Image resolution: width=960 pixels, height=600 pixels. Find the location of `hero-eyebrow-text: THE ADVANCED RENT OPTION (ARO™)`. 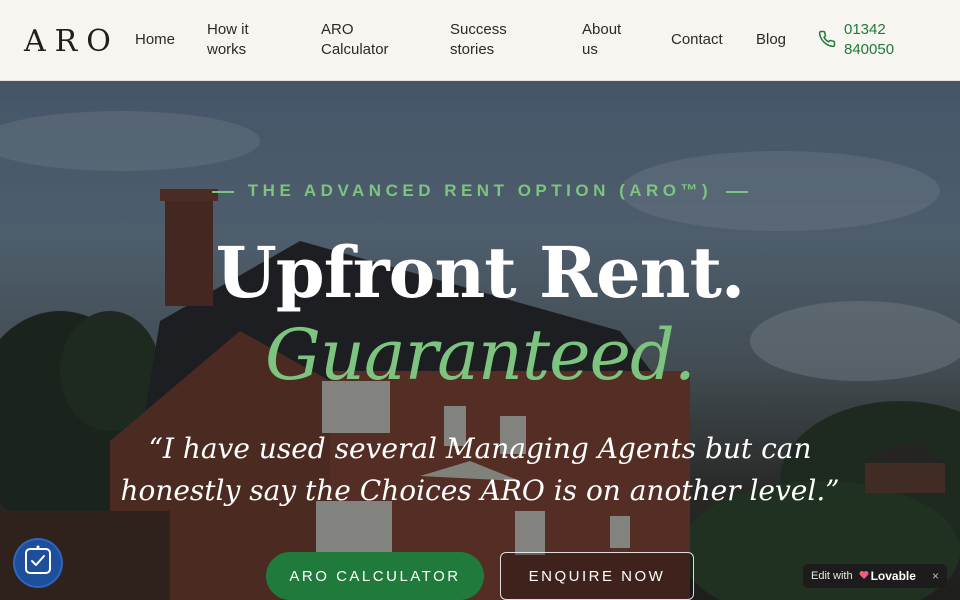

hero-eyebrow-text: THE ADVANCED RENT OPTION (ARO™) is located at coordinates (480, 190).